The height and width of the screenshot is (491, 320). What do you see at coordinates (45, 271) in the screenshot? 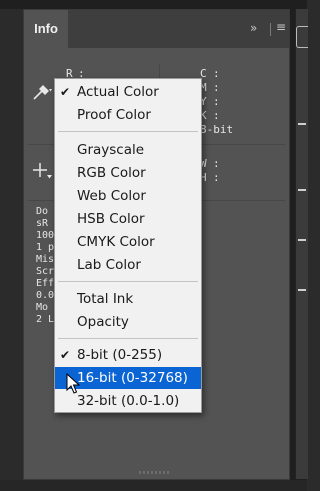
I see `doc-info-line: Scr` at bounding box center [45, 271].